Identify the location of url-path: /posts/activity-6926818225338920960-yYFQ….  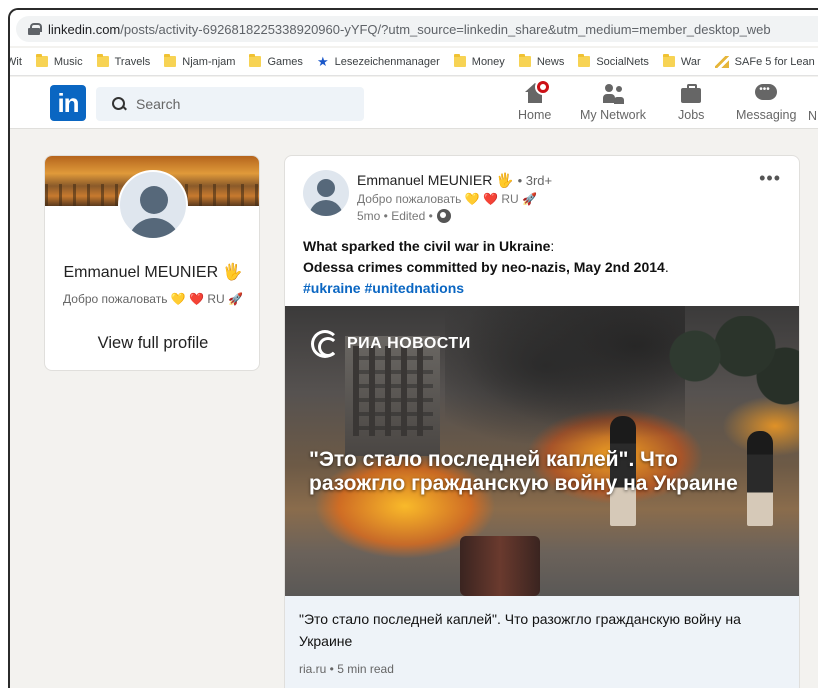
(445, 29).